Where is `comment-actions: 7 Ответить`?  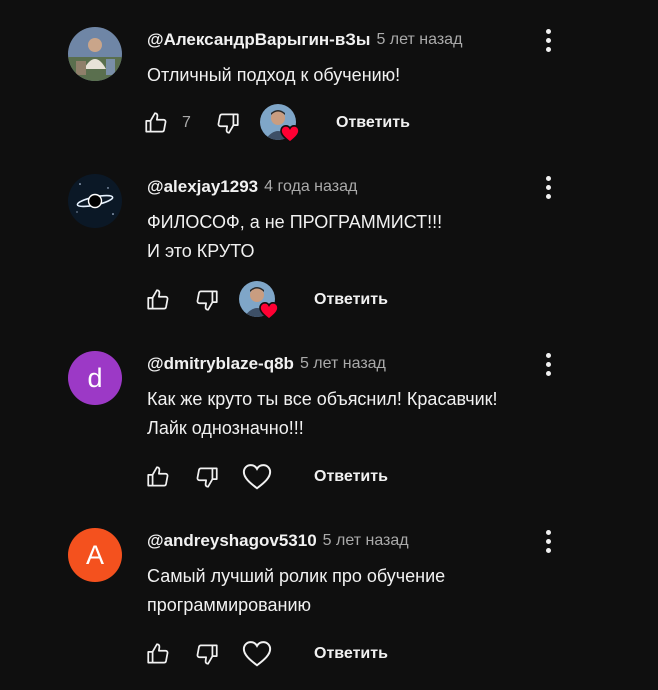 comment-actions: 7 Ответить is located at coordinates (353, 123).